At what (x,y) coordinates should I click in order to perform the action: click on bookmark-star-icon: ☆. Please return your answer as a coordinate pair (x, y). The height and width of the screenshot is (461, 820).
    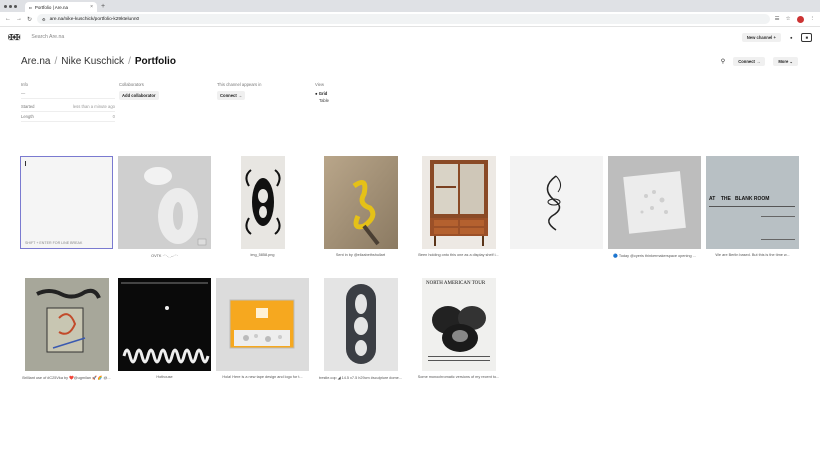
    Looking at the image, I should click on (788, 19).